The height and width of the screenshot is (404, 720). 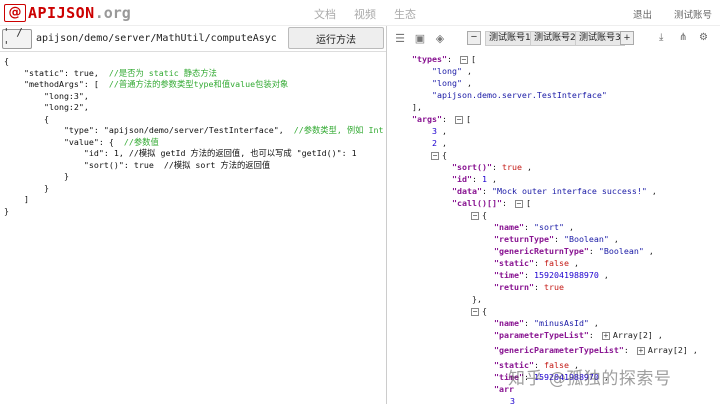 What do you see at coordinates (194, 97) in the screenshot?
I see `editor-line: "long:3",` at bounding box center [194, 97].